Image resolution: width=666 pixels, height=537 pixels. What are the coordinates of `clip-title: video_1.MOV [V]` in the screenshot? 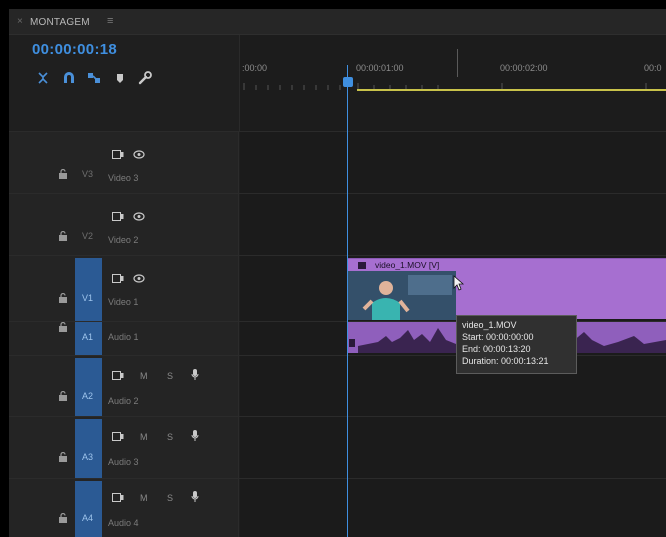 It's located at (407, 265).